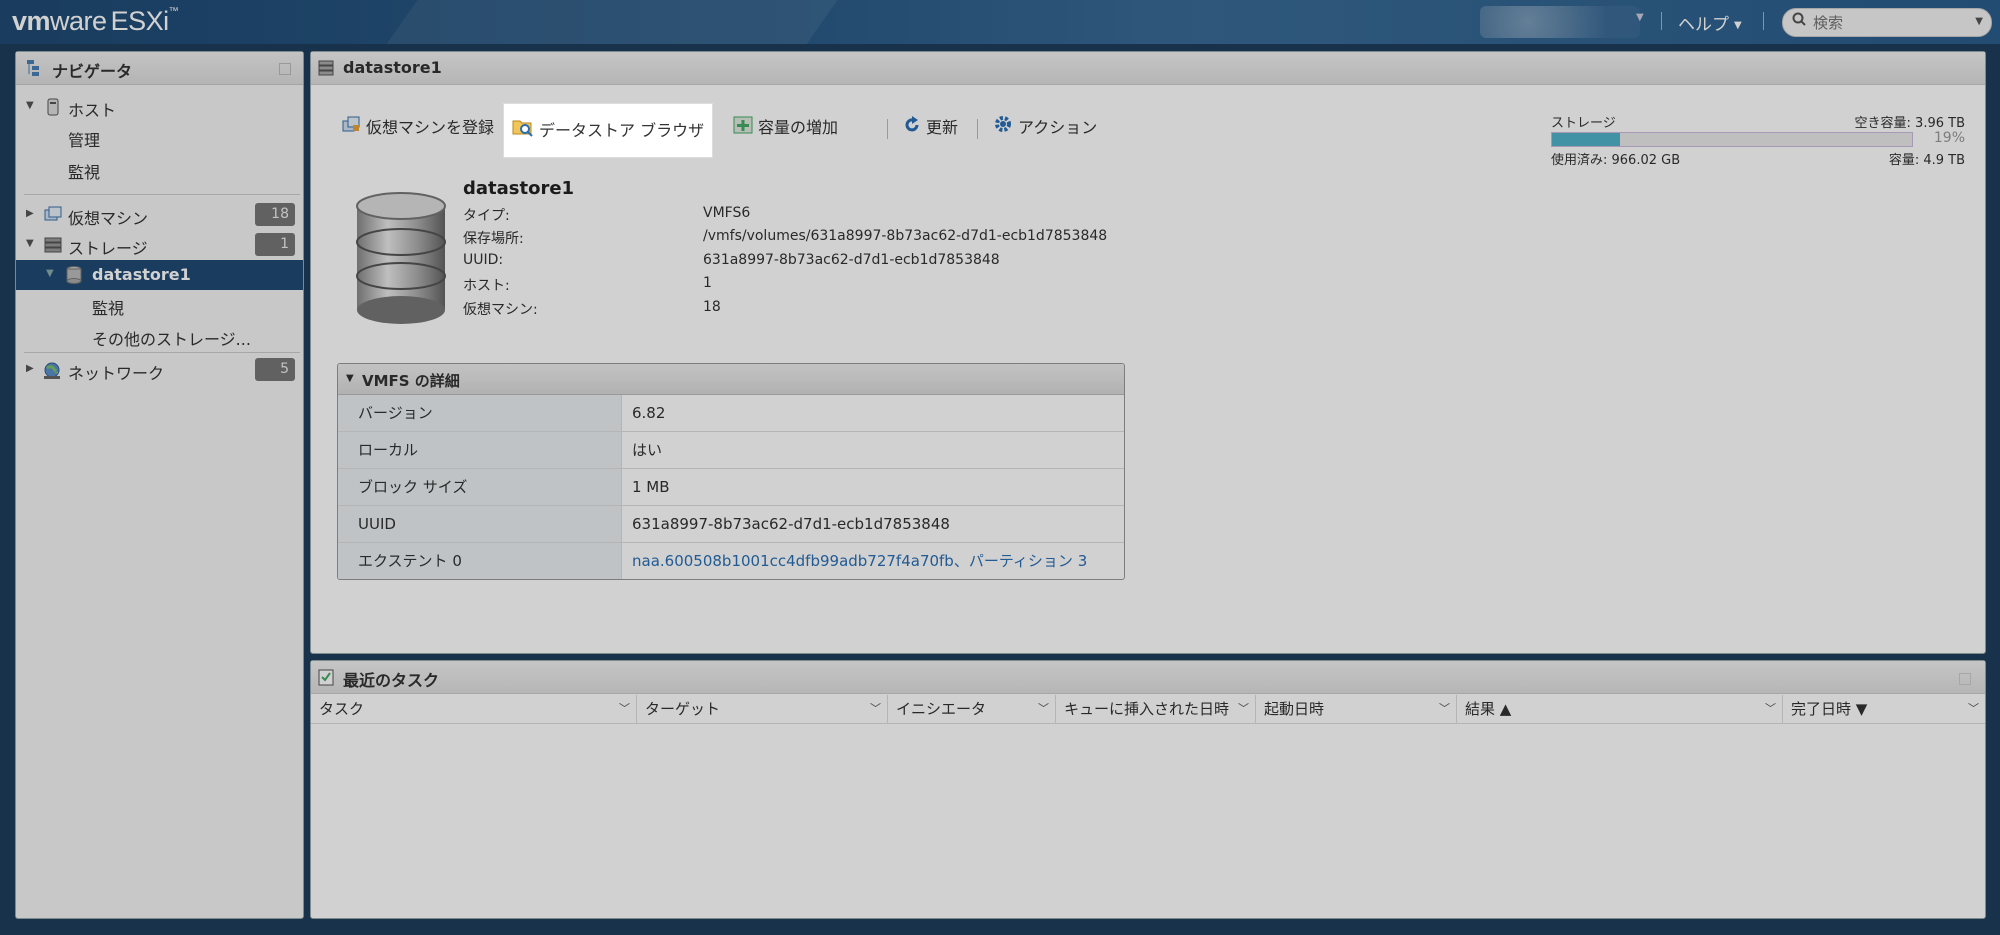 The height and width of the screenshot is (935, 2000). What do you see at coordinates (391, 680) in the screenshot?
I see `recent-tasks-title: 最近のタスク` at bounding box center [391, 680].